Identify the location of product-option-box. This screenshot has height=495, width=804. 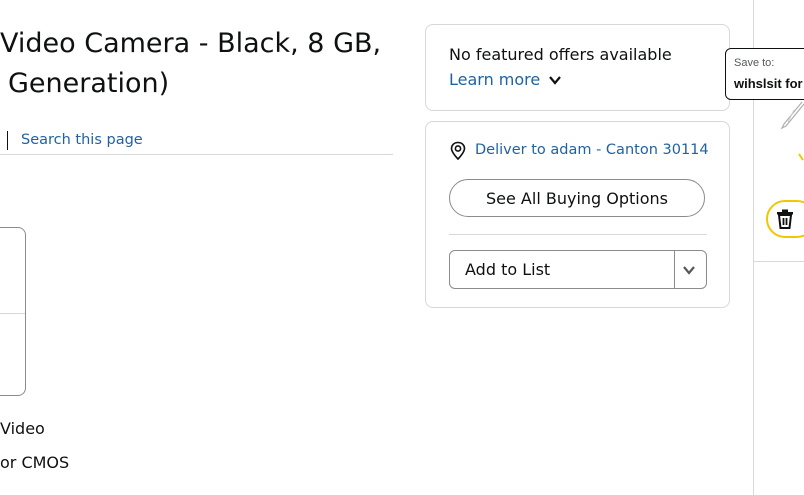
(13, 311).